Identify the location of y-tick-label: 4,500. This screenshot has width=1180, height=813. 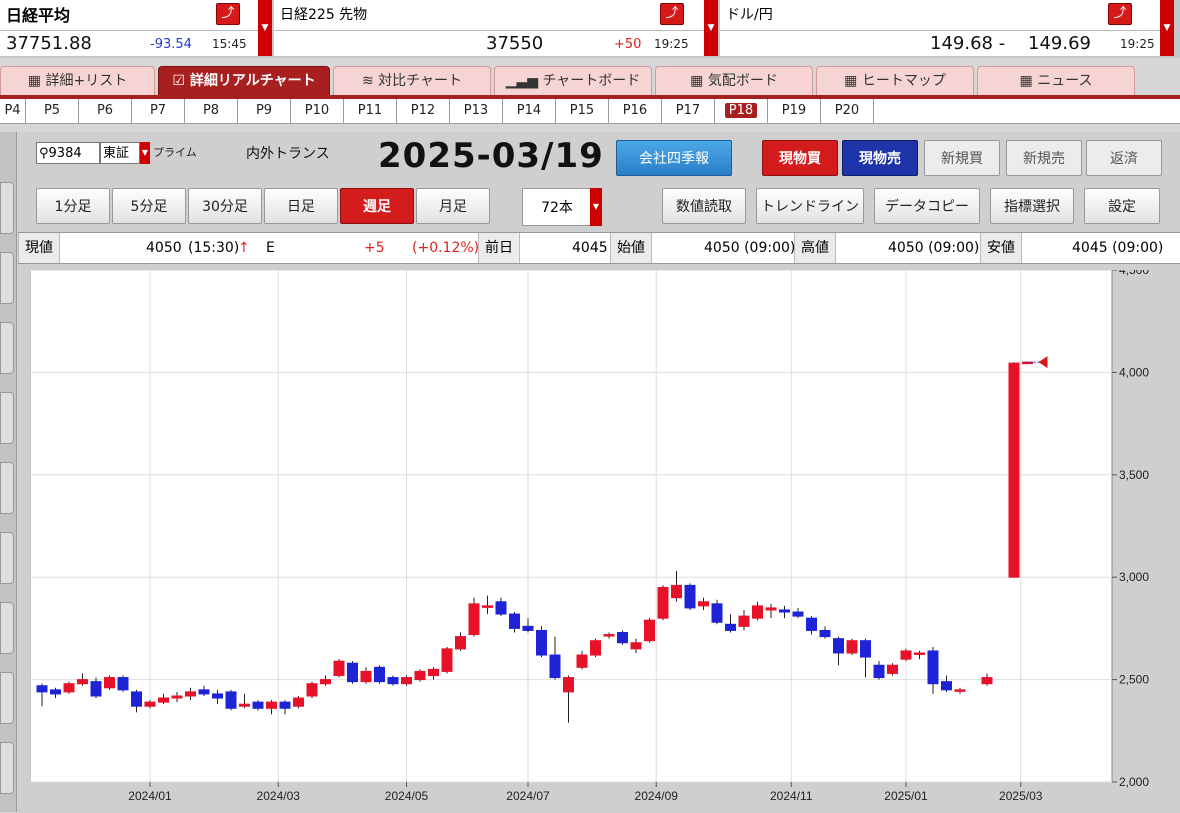
(1134, 273).